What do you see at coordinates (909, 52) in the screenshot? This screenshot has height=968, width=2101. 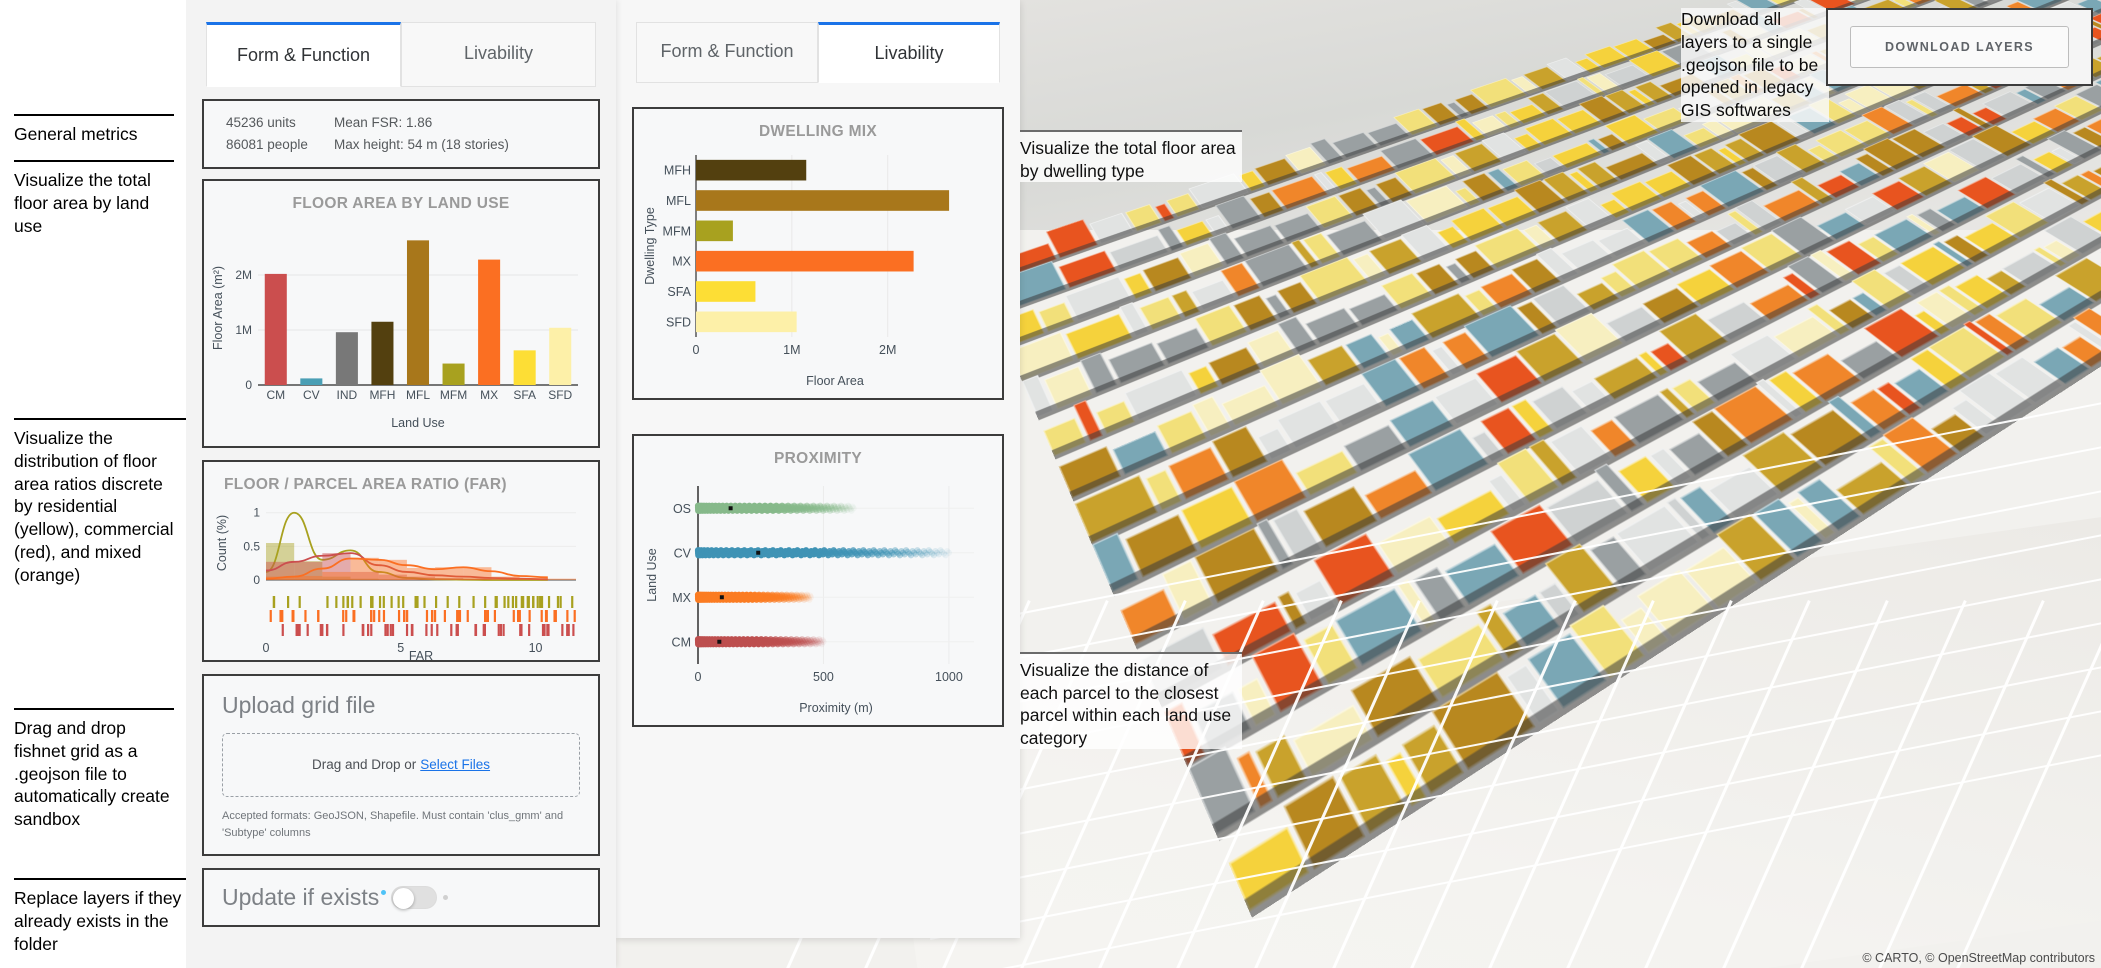 I see `tab-livability-right: Livability` at bounding box center [909, 52].